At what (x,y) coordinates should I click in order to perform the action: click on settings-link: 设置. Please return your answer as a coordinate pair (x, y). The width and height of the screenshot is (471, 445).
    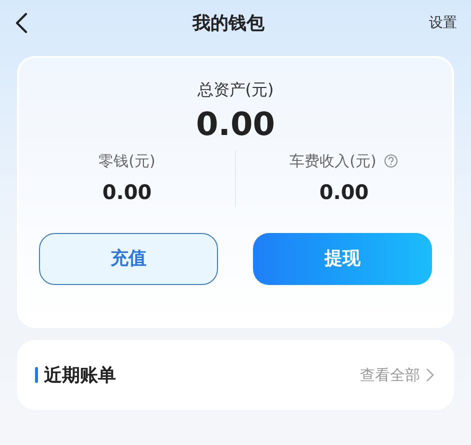
    Looking at the image, I should click on (443, 23).